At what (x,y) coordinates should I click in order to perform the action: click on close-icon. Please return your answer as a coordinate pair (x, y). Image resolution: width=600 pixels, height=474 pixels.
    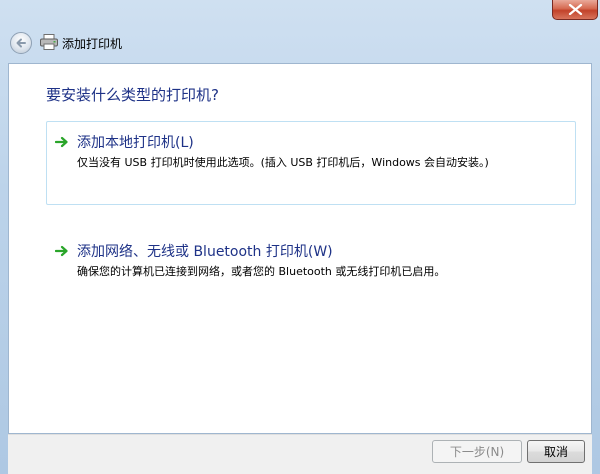
    Looking at the image, I should click on (575, 9).